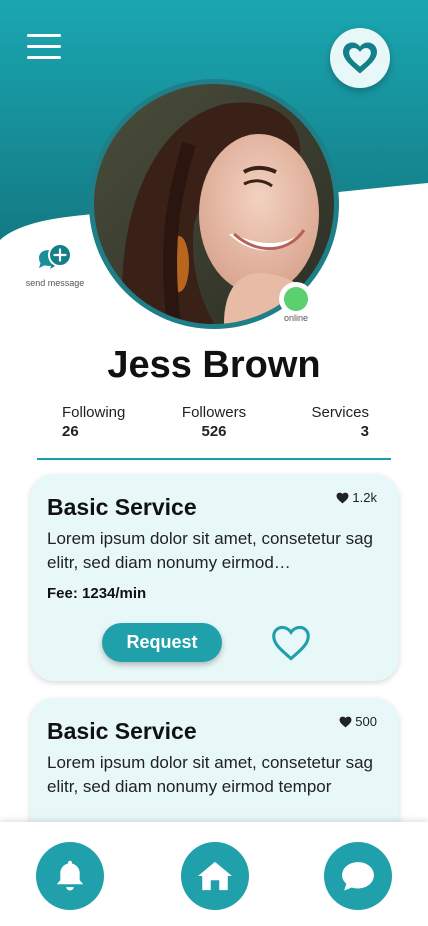 The height and width of the screenshot is (926, 428). I want to click on send-message-label: send message, so click(55, 283).